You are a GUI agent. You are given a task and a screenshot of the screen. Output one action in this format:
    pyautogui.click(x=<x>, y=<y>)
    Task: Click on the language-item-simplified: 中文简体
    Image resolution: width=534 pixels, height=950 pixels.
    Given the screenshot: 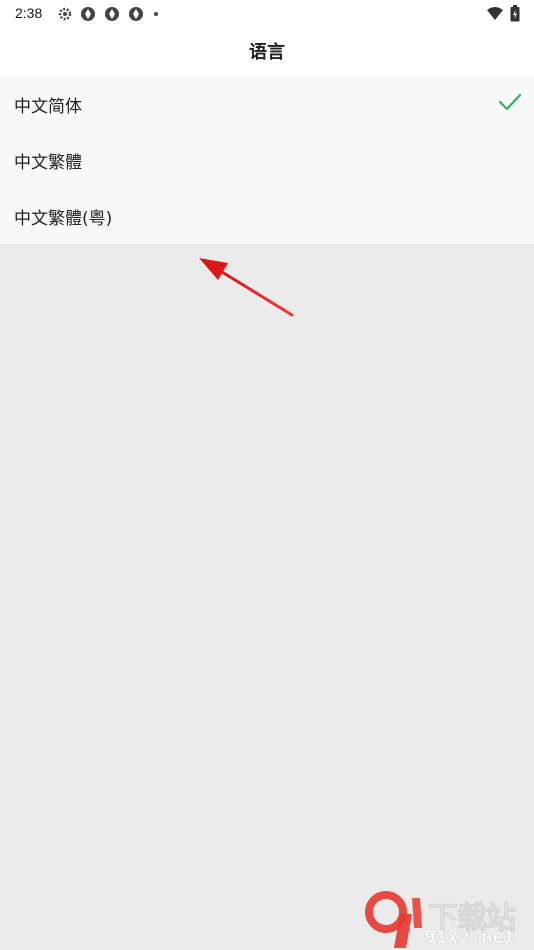 What is the action you would take?
    pyautogui.click(x=267, y=104)
    